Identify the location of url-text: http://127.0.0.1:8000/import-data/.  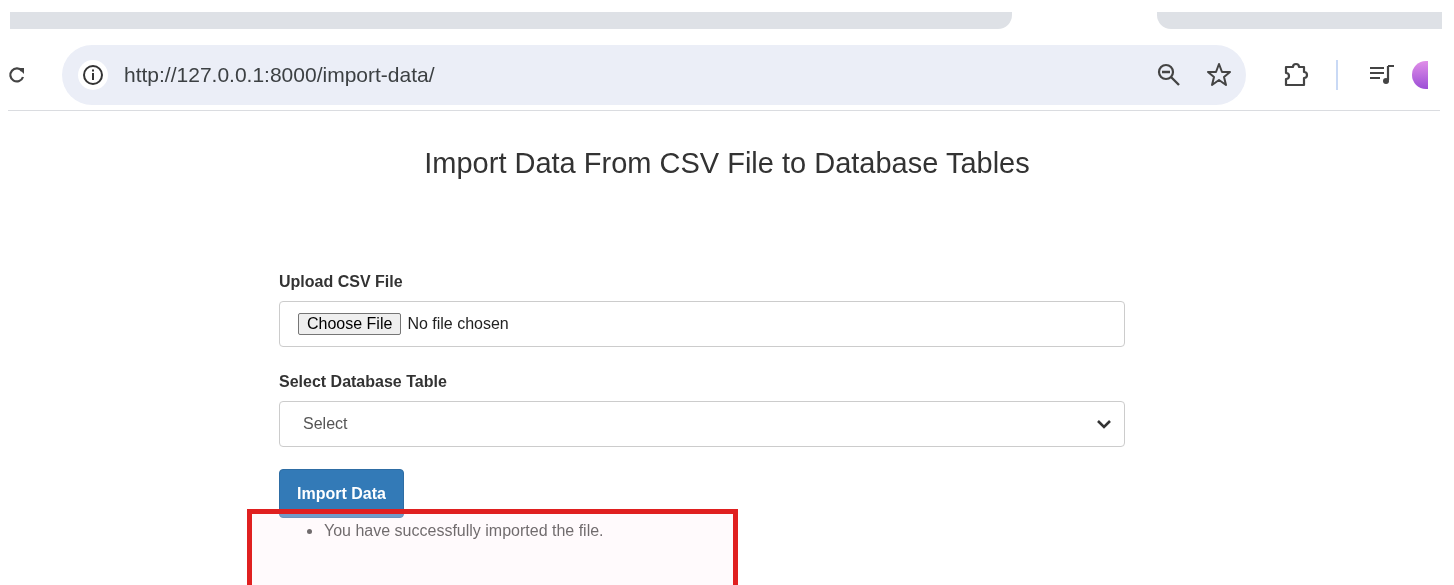
(280, 75).